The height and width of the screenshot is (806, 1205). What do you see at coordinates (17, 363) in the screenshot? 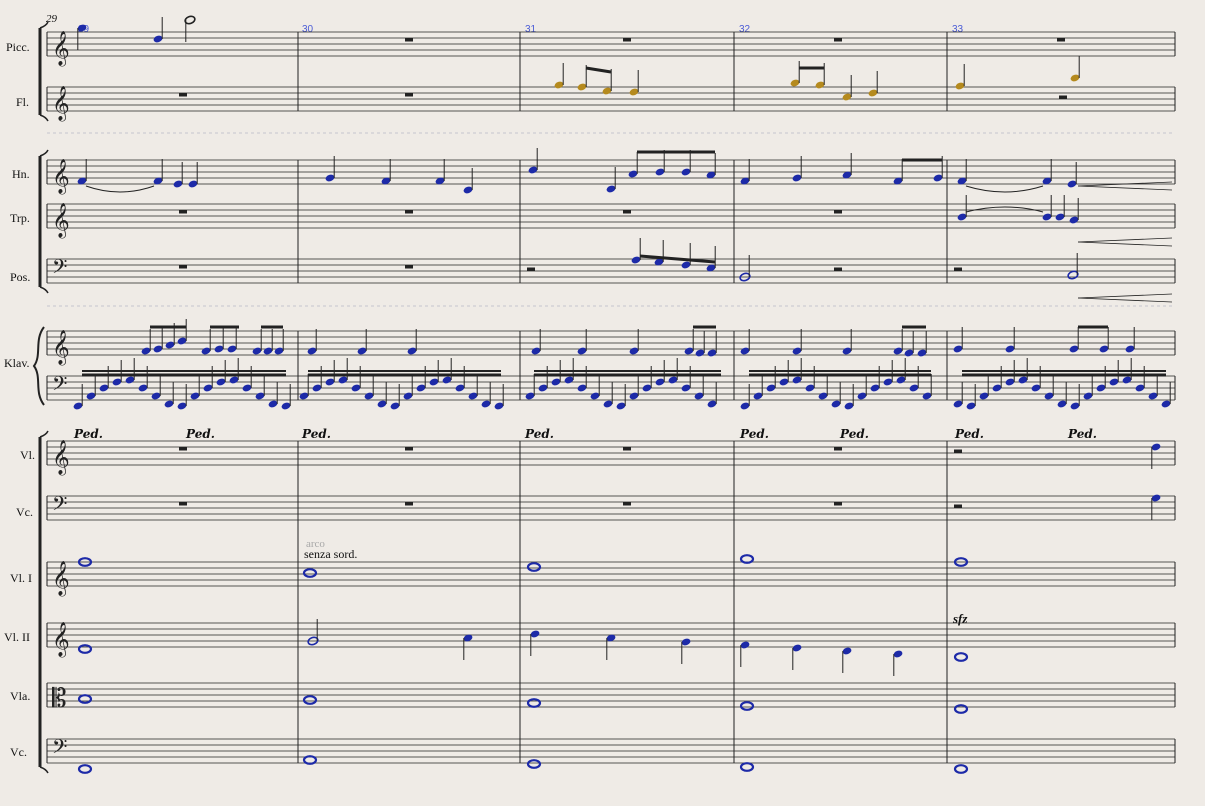
I see `instrument-label: Klav.` at bounding box center [17, 363].